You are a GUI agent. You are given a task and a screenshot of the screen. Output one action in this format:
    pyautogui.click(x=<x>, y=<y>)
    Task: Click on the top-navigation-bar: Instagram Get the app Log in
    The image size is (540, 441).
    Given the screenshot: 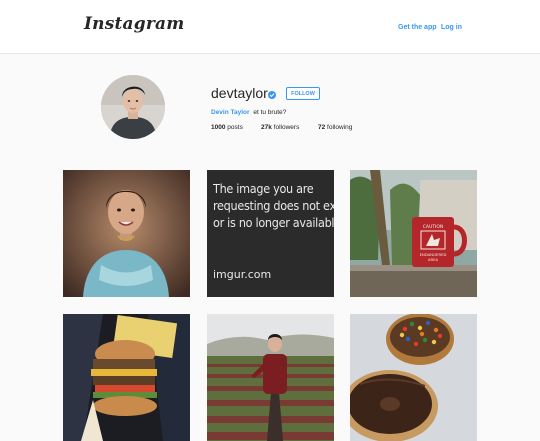 What is the action you would take?
    pyautogui.click(x=270, y=27)
    